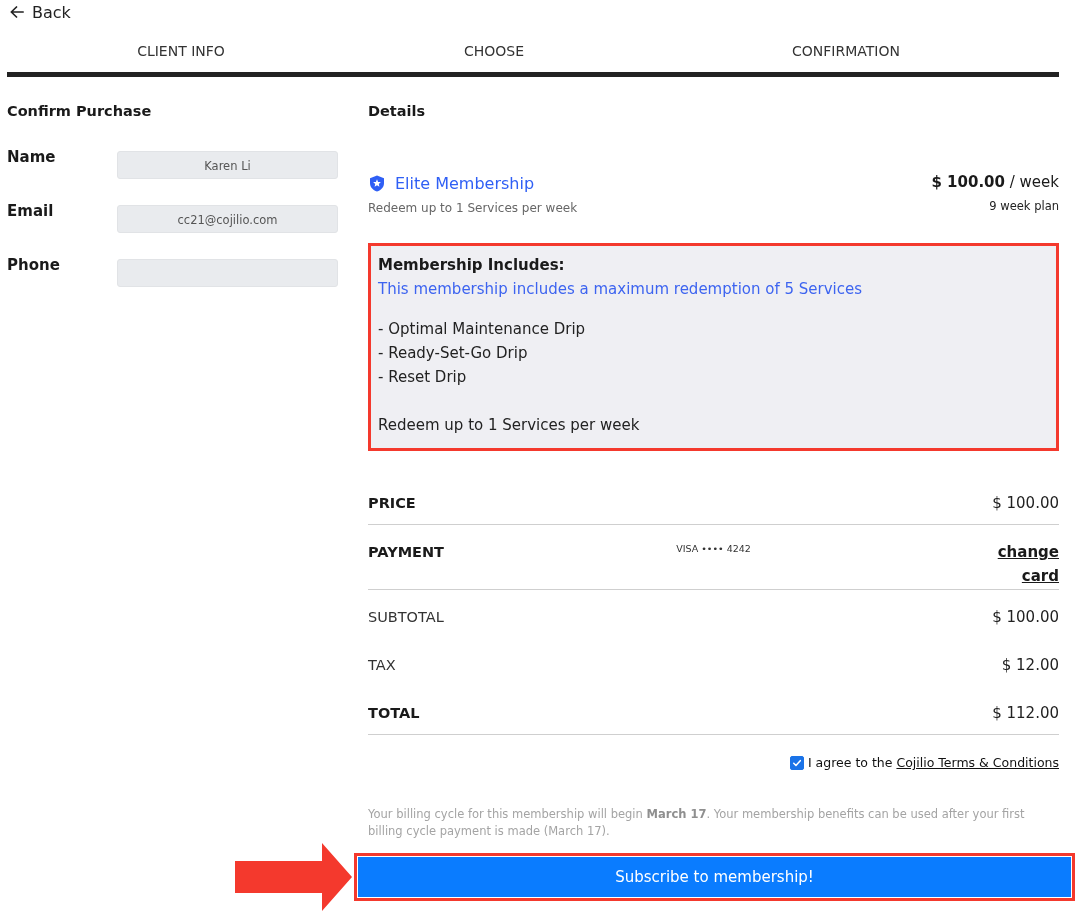 The height and width of the screenshot is (912, 1080). What do you see at coordinates (32, 157) in the screenshot?
I see `field-label: Name` at bounding box center [32, 157].